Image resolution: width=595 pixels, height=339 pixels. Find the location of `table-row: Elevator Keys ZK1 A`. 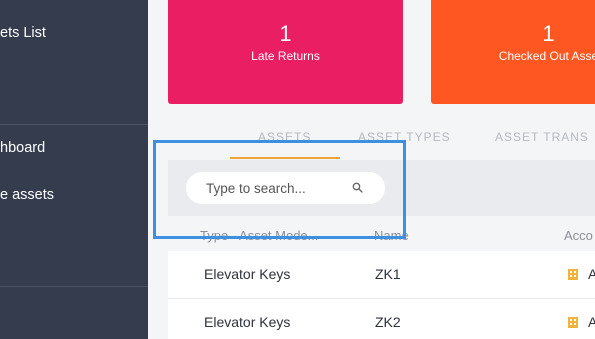

table-row: Elevator Keys ZK1 A is located at coordinates (381, 275).